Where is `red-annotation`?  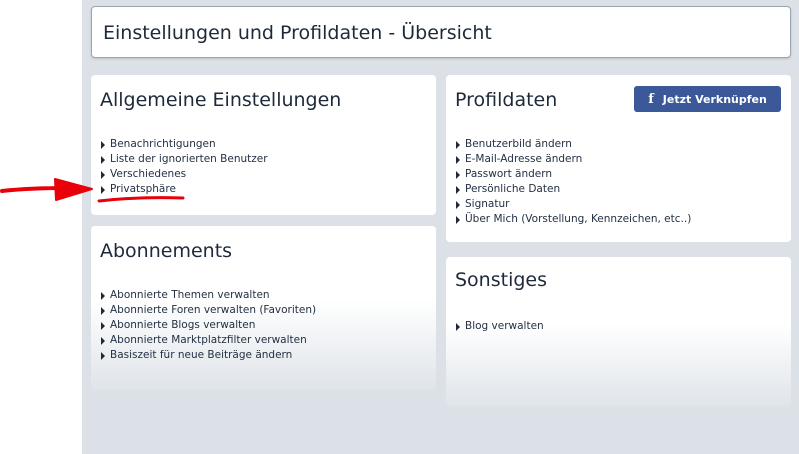 red-annotation is located at coordinates (92, 190).